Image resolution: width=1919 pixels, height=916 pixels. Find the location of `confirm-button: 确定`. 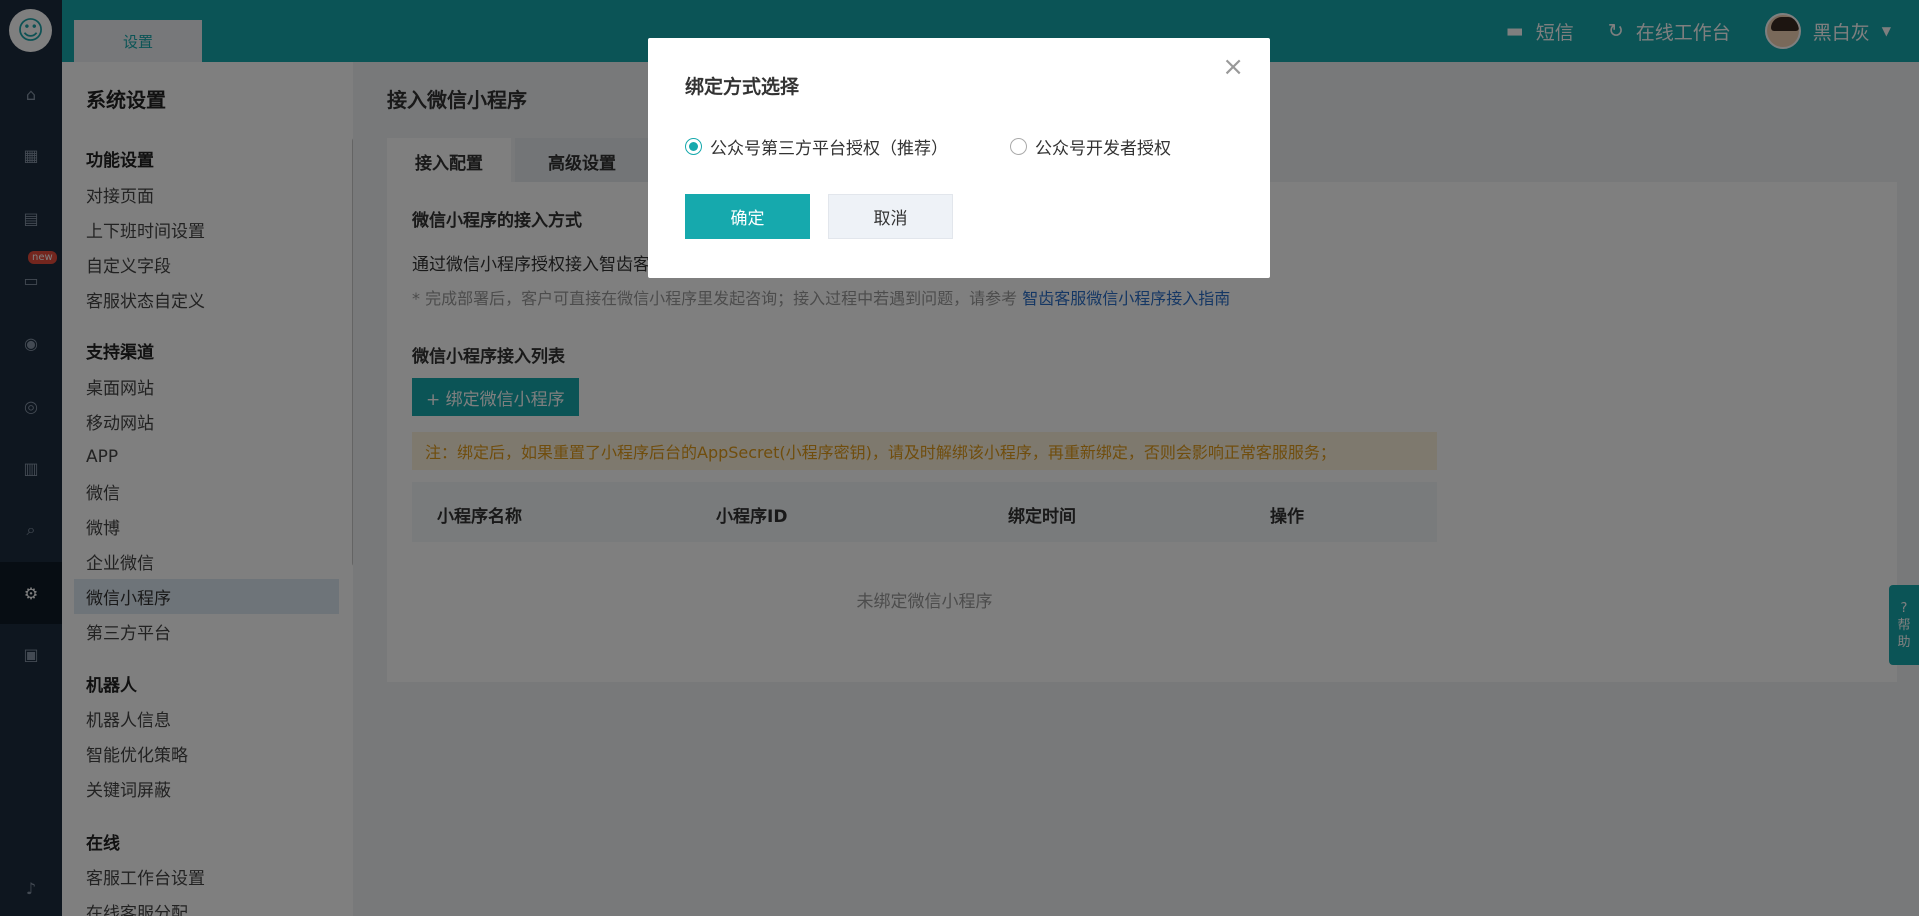

confirm-button: 确定 is located at coordinates (747, 216).